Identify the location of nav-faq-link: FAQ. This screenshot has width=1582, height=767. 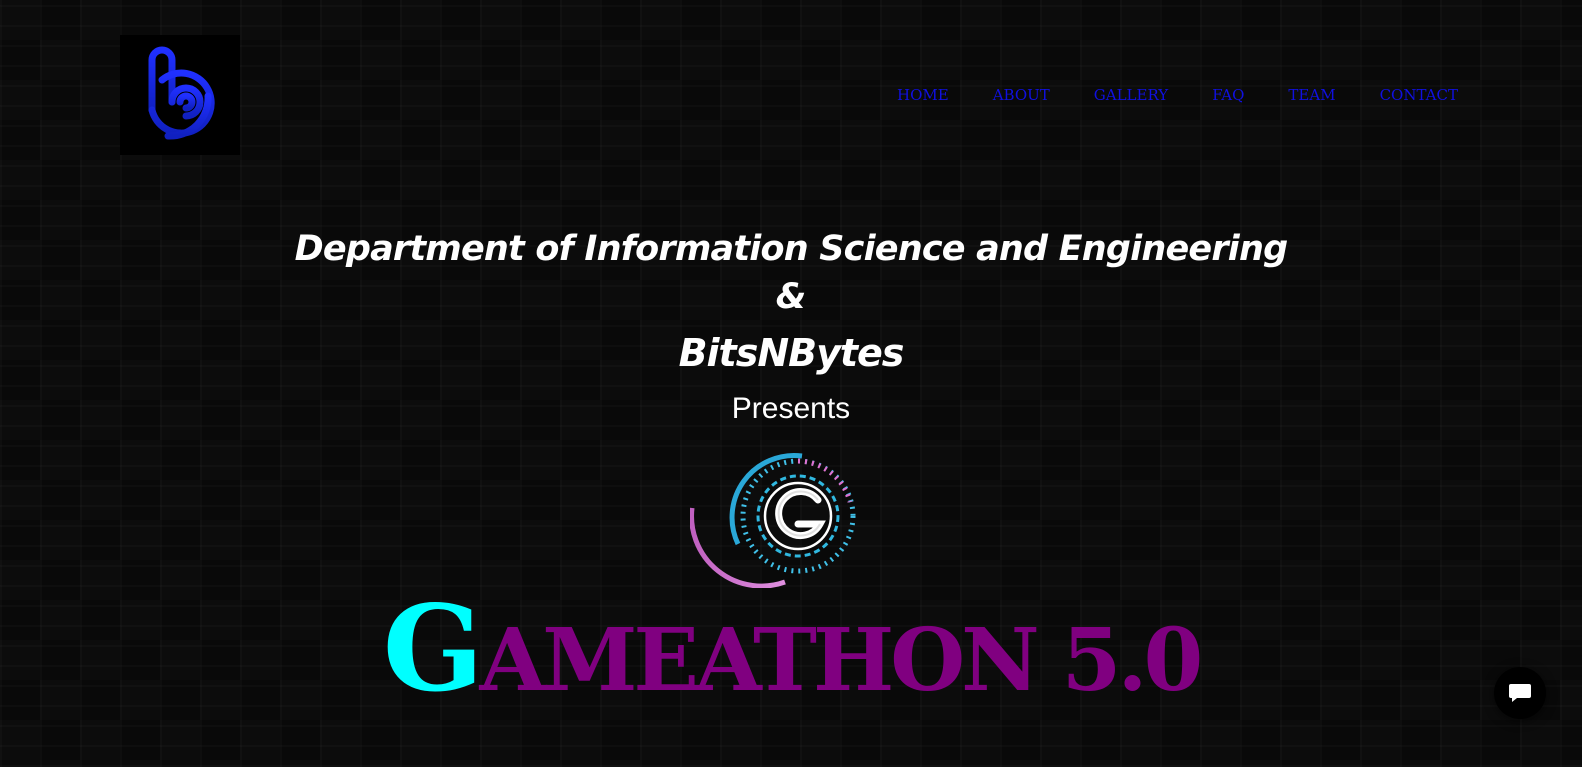
(1228, 95).